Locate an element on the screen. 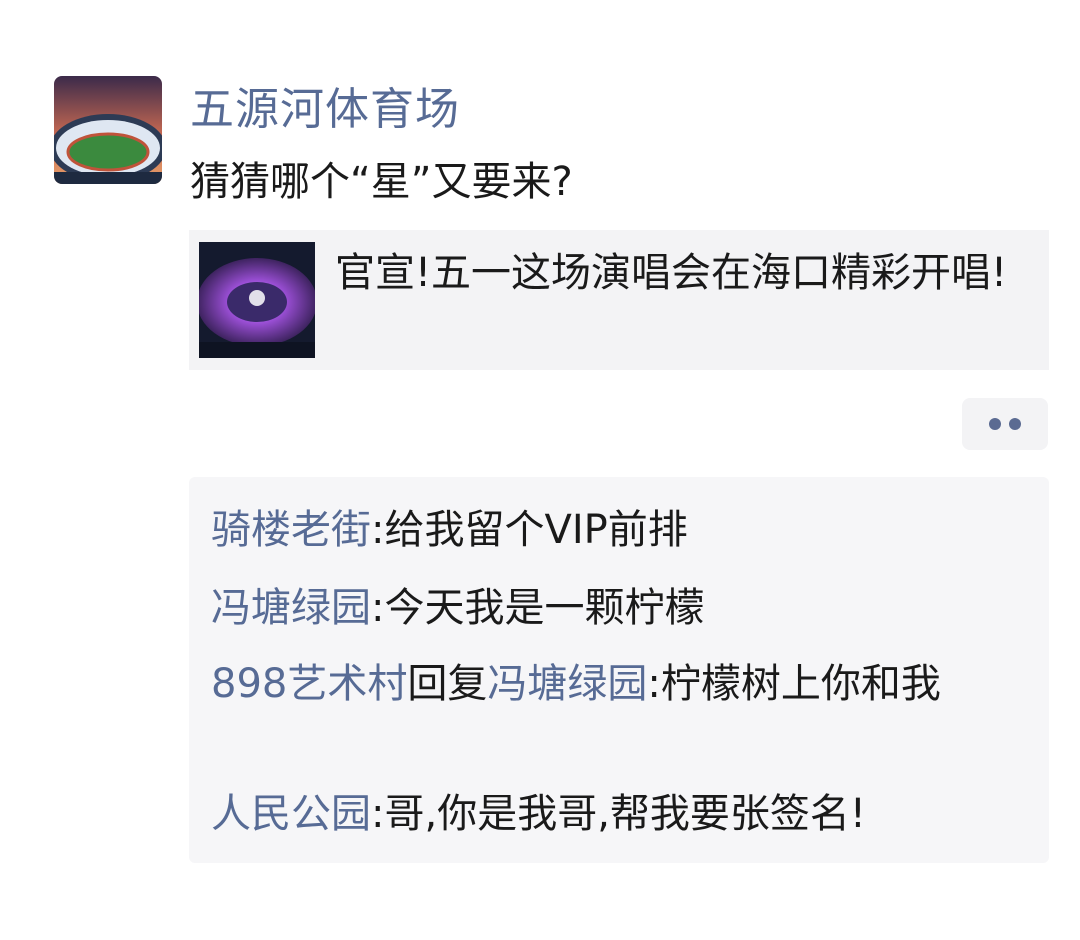 The height and width of the screenshot is (940, 1080). comment-item: 冯塘绿园:今天我是一颗柠檬 is located at coordinates (621, 608).